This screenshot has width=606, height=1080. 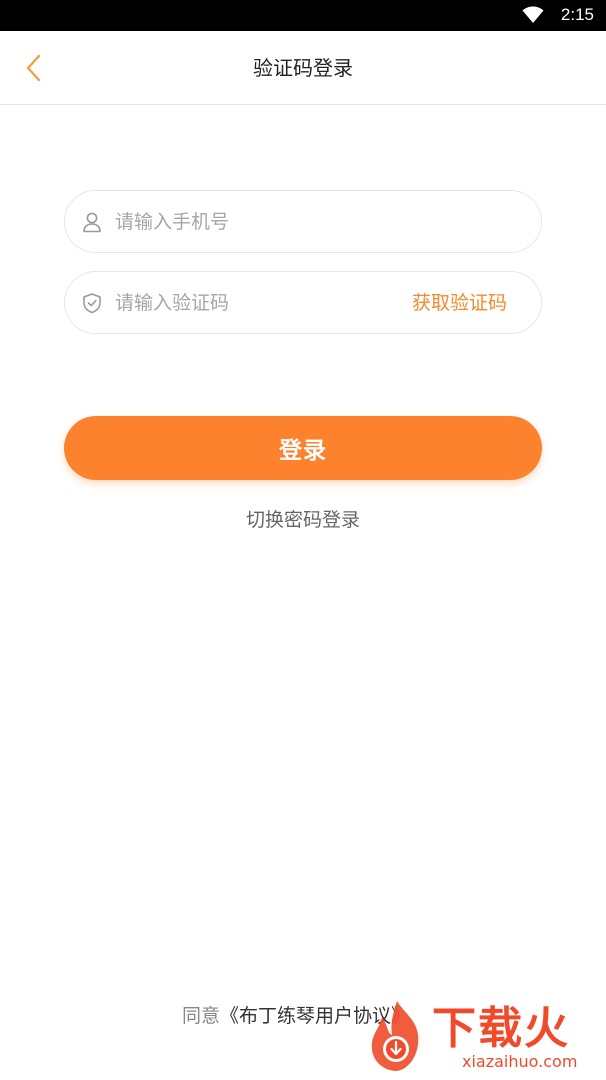 What do you see at coordinates (577, 14) in the screenshot?
I see `status-time: 2:15` at bounding box center [577, 14].